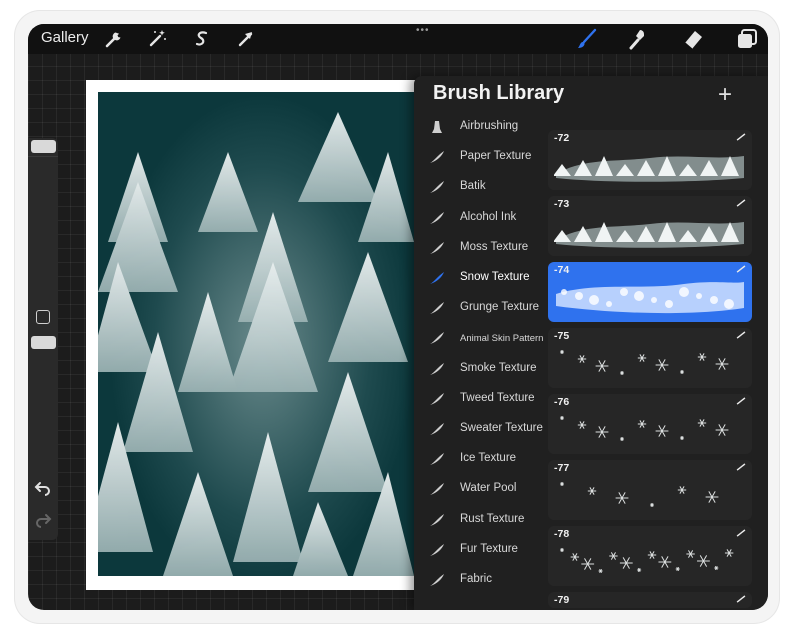  I want to click on brush-set-item: Airbrushing, so click(489, 128).